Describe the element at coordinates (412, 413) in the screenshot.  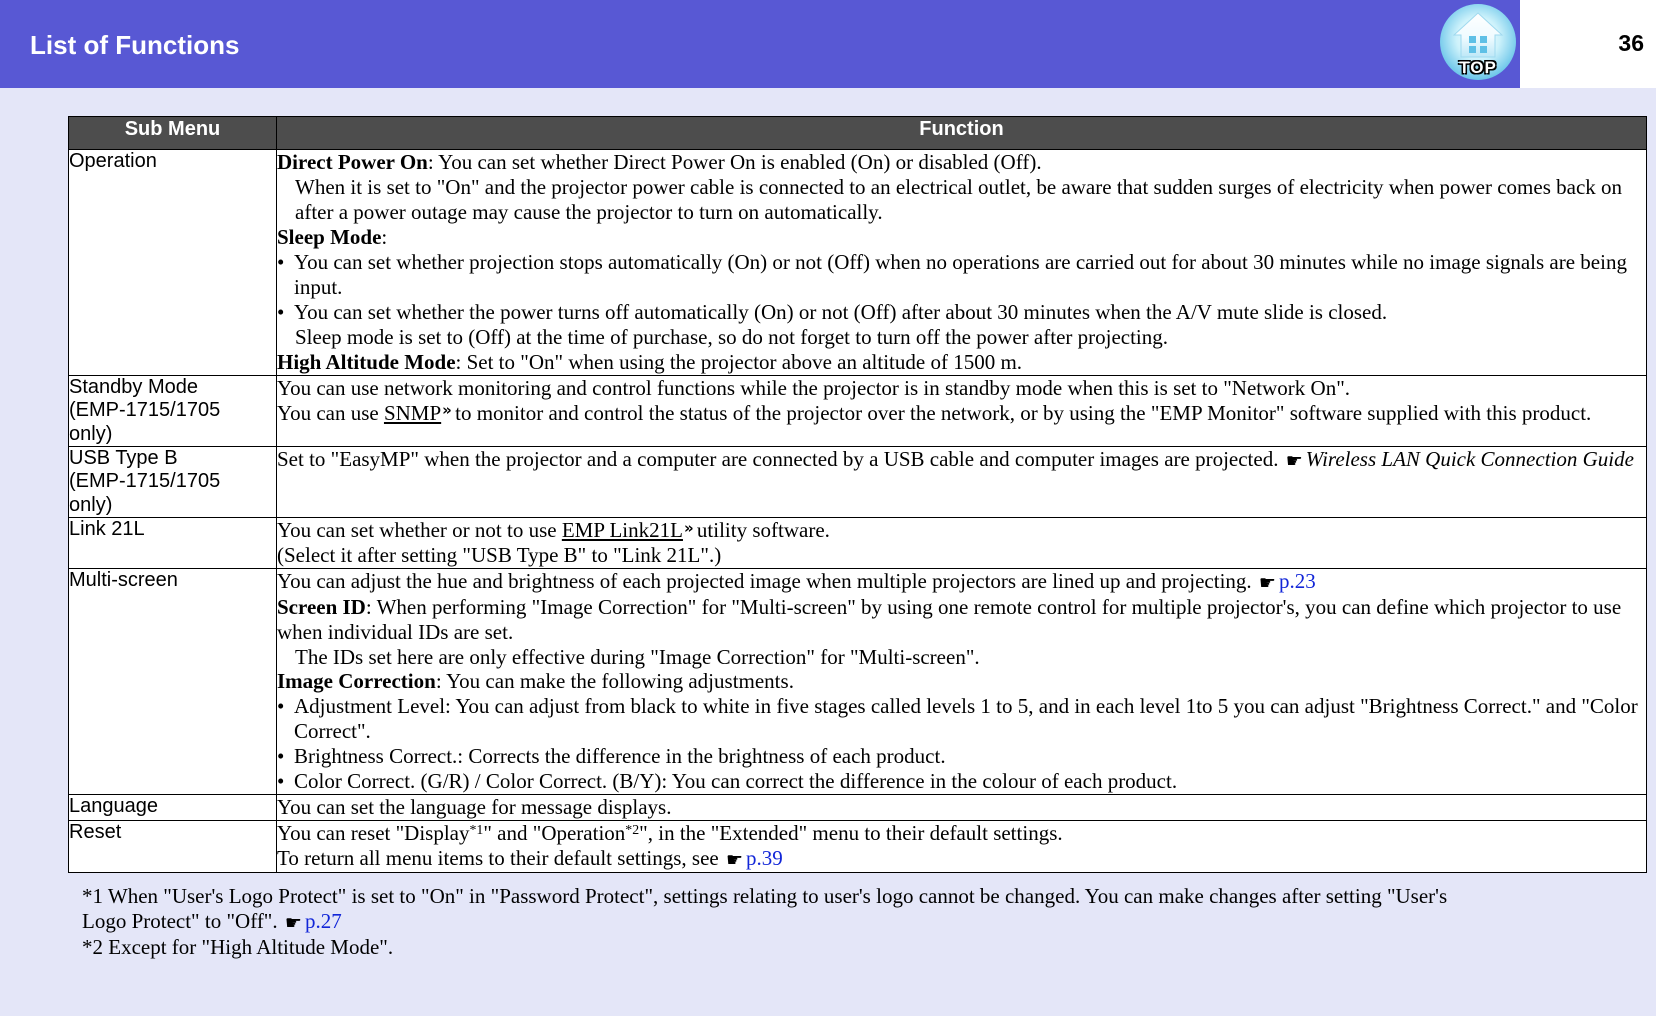
I see `glossary-term: SNMP` at that location.